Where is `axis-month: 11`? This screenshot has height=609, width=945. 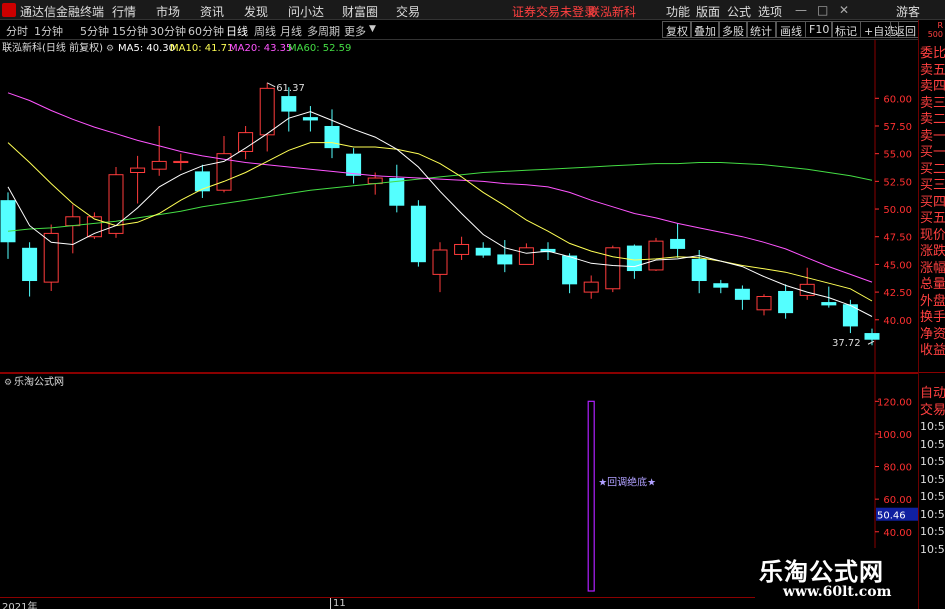 axis-month: 11 is located at coordinates (338, 603).